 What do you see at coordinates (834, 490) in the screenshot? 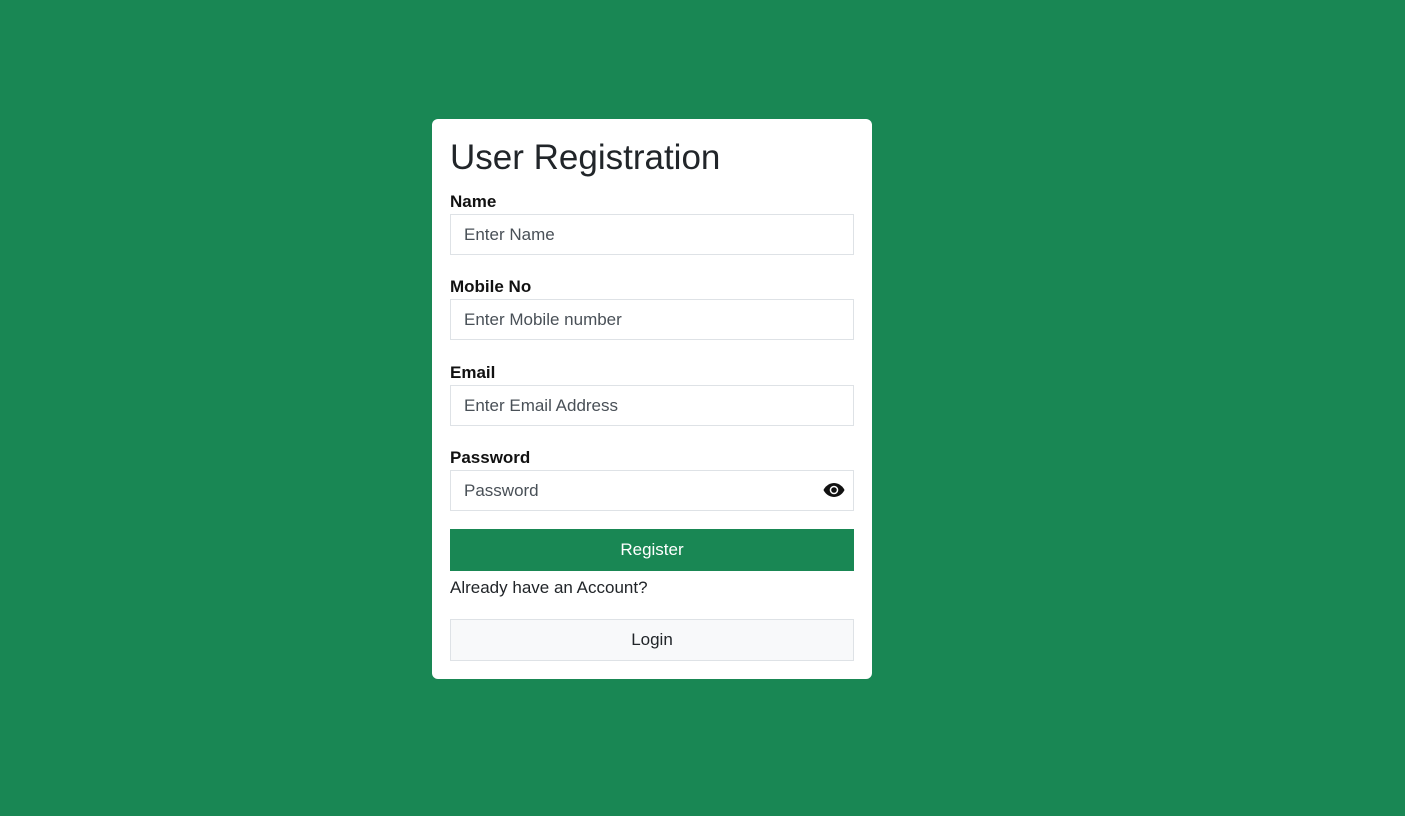
I see `eye-icon` at bounding box center [834, 490].